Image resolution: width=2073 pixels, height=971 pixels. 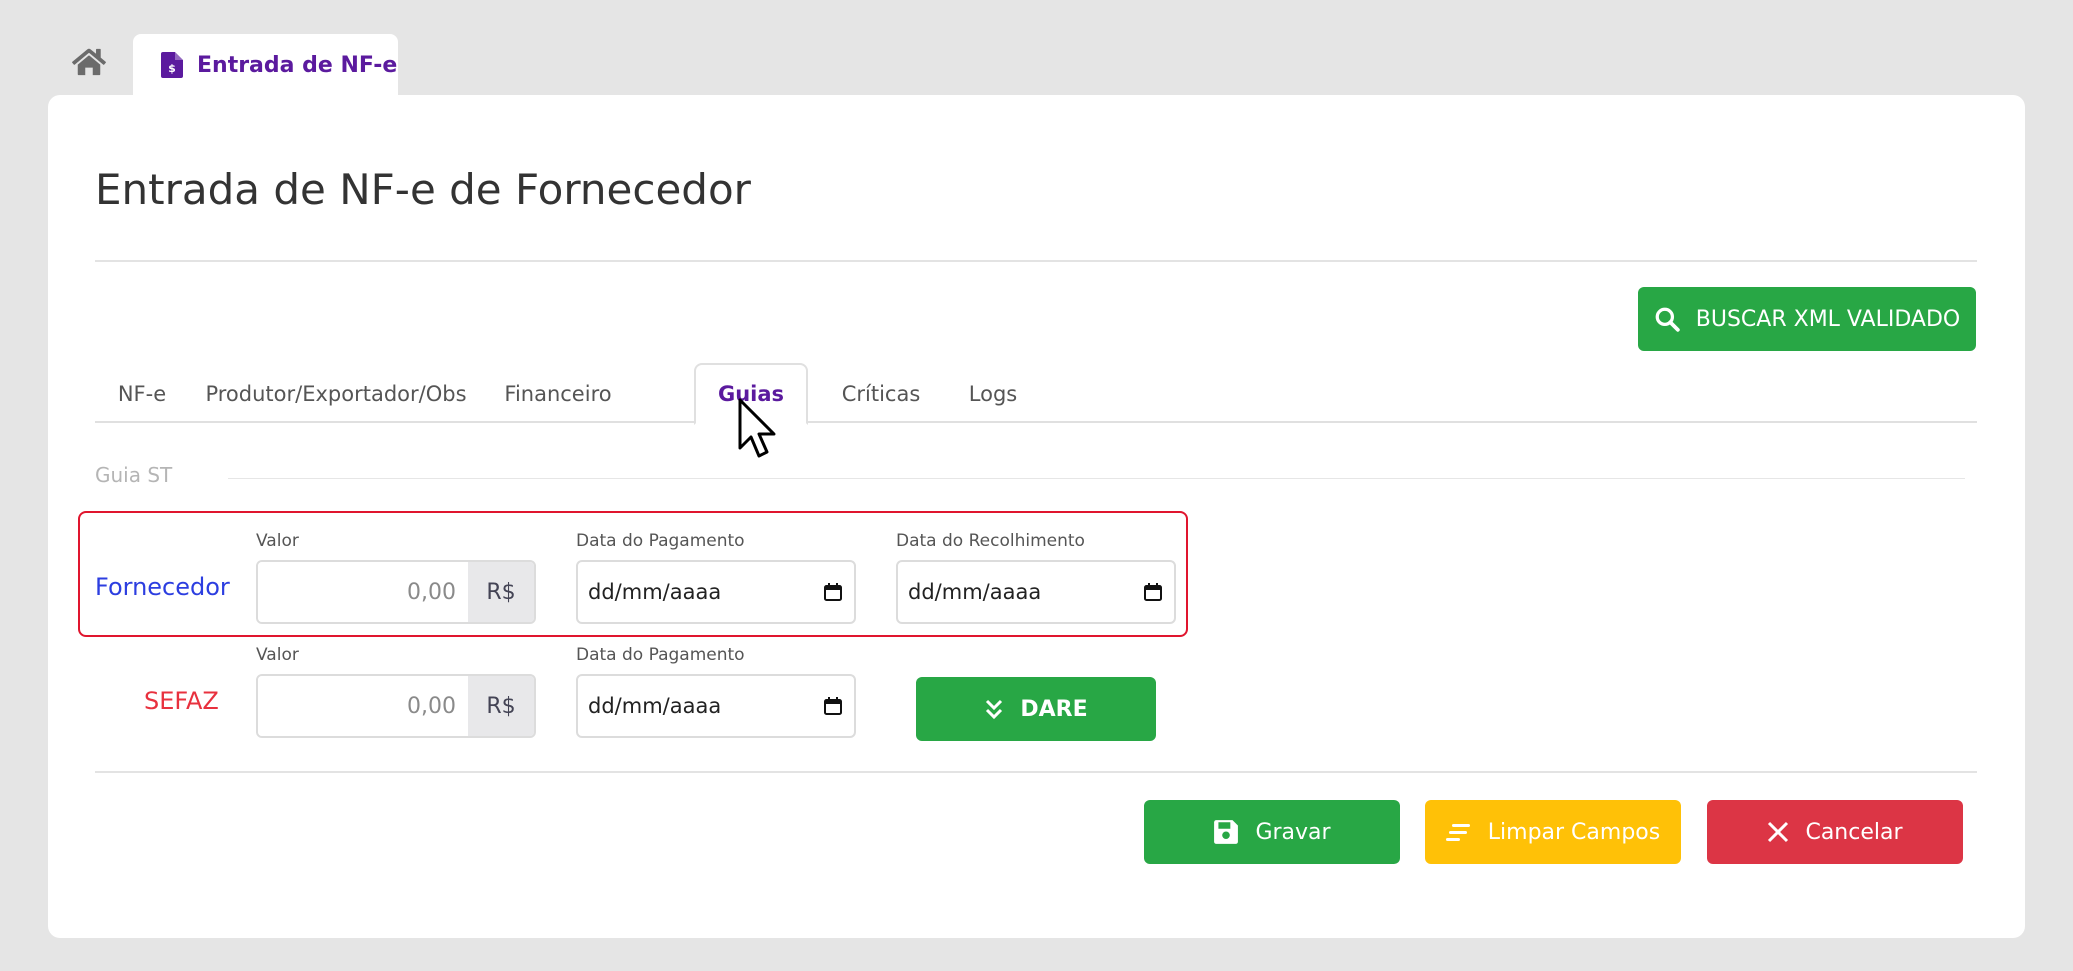 I want to click on sefaz-label: SEFAZ, so click(x=181, y=701).